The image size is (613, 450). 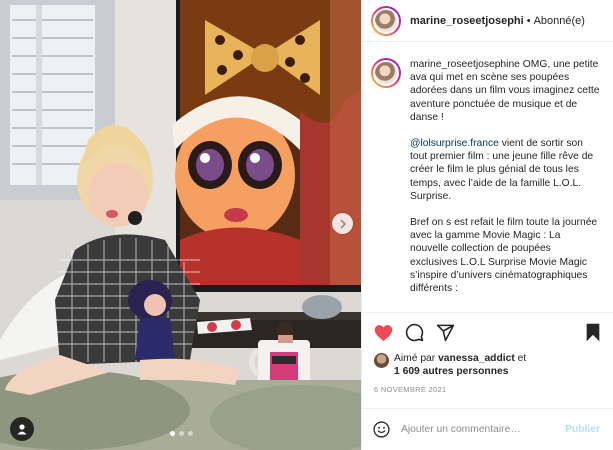 What do you see at coordinates (487, 332) in the screenshot?
I see `action-bar` at bounding box center [487, 332].